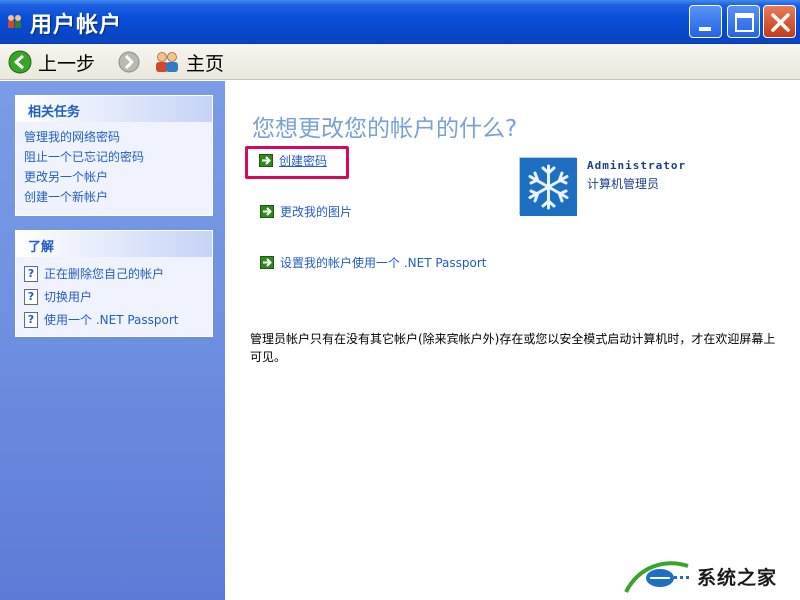 The width and height of the screenshot is (800, 600). I want to click on back-arrow-icon, so click(20, 62).